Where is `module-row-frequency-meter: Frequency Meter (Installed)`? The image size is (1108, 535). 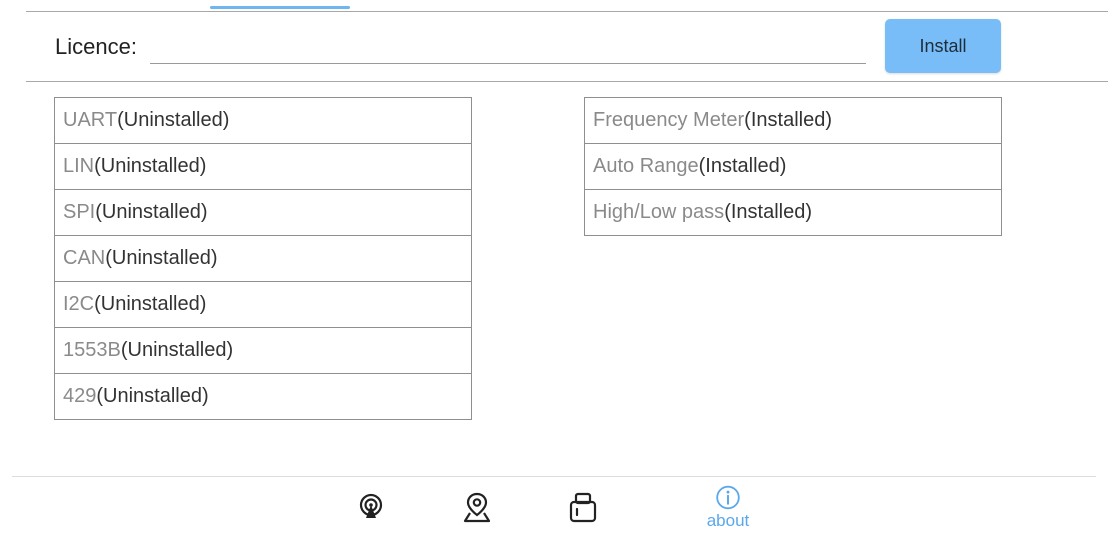 module-row-frequency-meter: Frequency Meter (Installed) is located at coordinates (793, 121).